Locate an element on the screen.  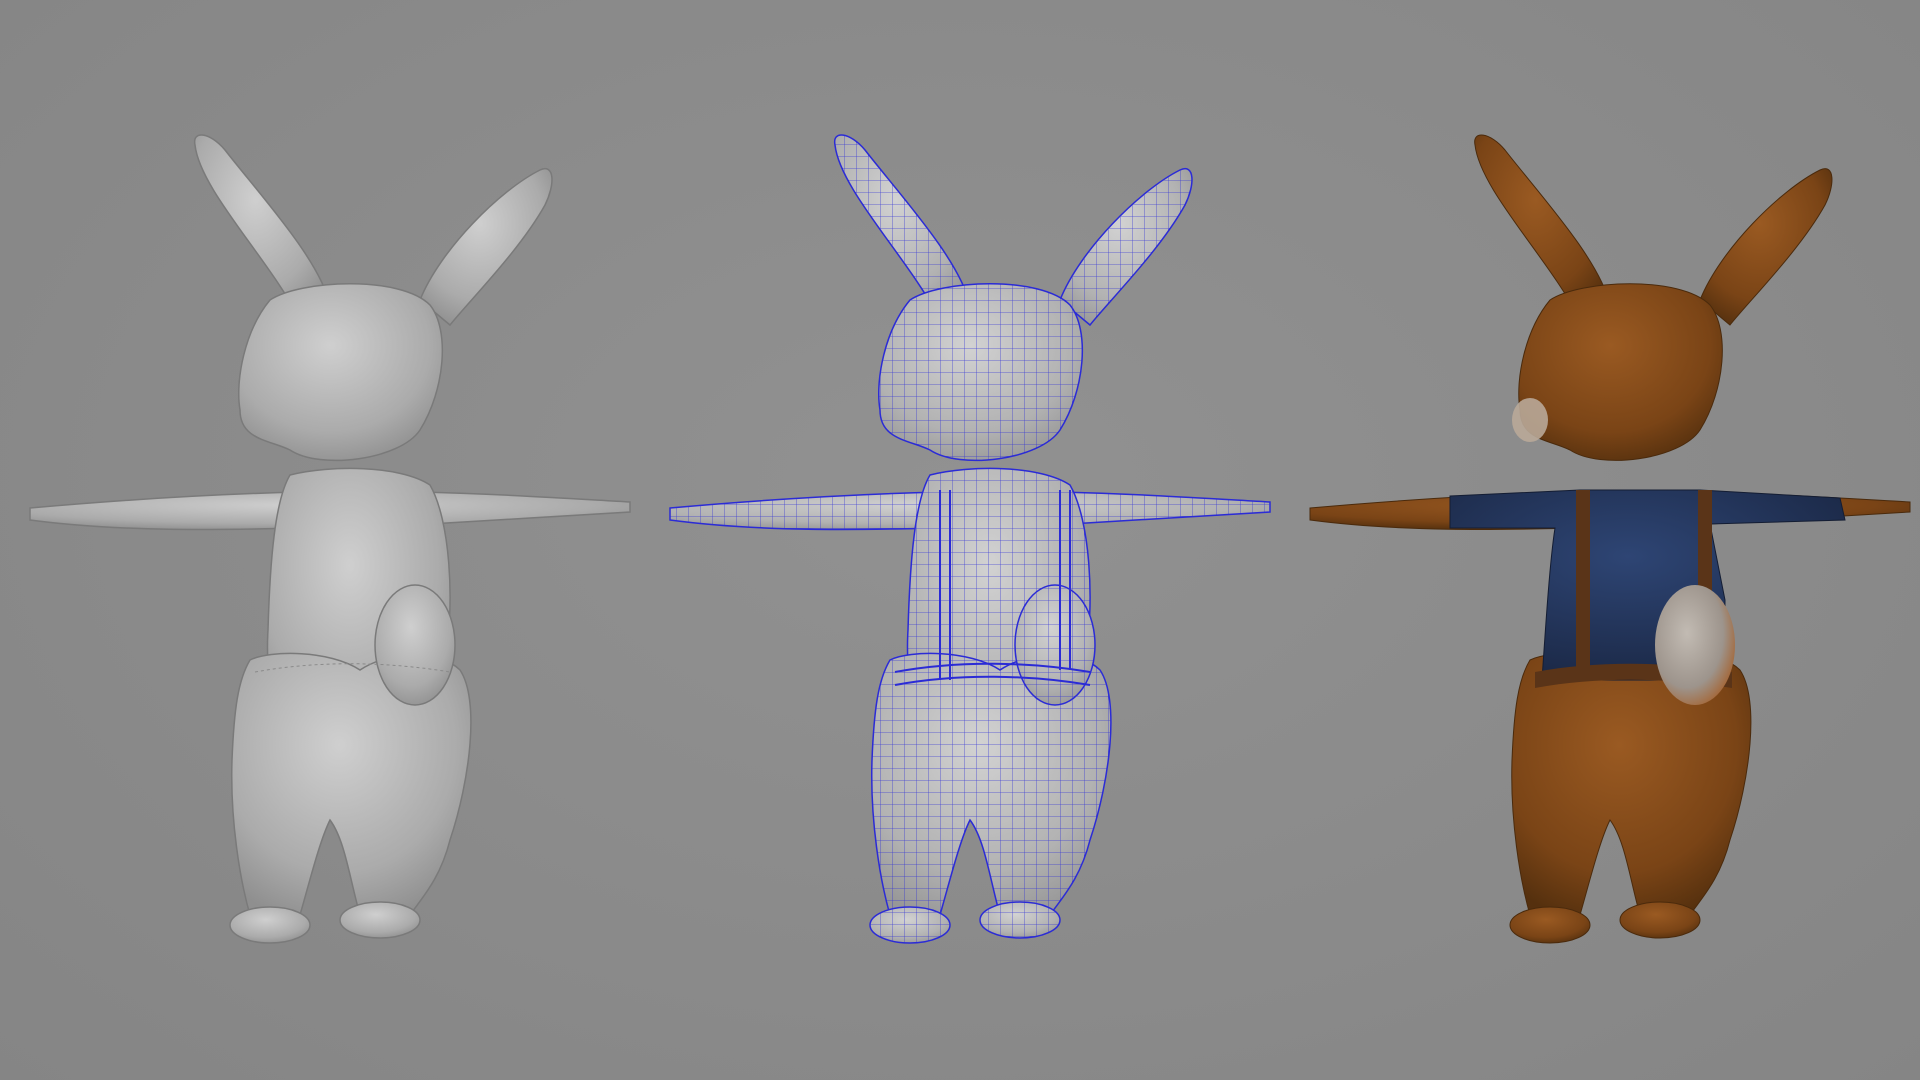
muzzle-patch is located at coordinates (1530, 420).